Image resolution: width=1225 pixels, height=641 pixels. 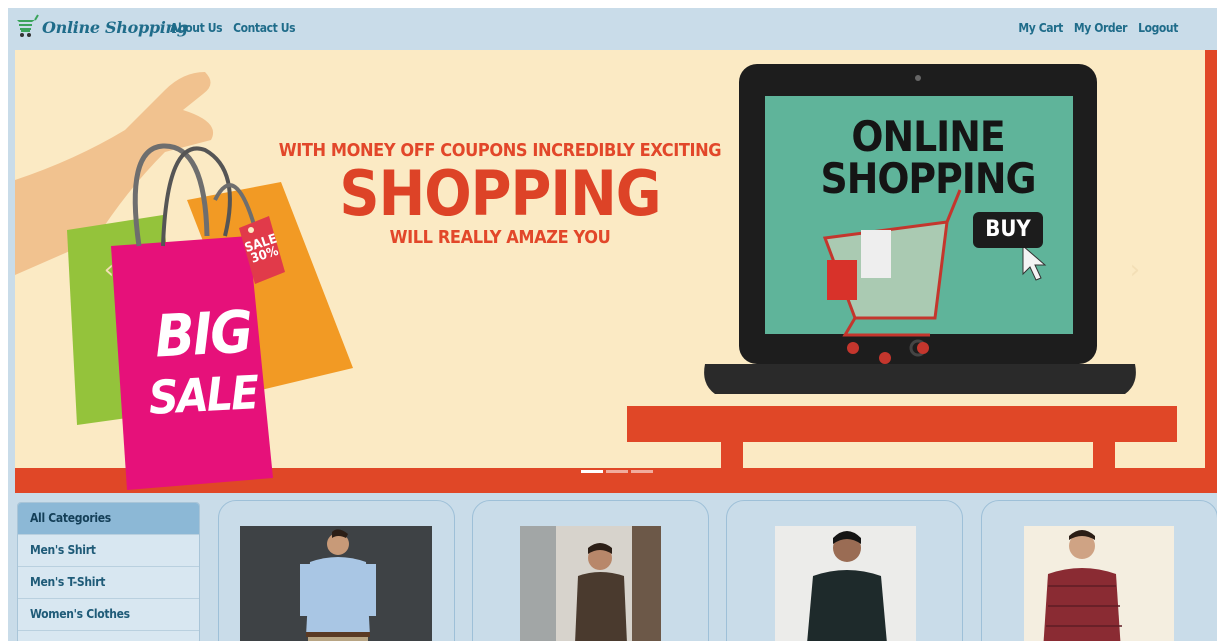 I want to click on shopping-cart-logo-icon, so click(x=28, y=25).